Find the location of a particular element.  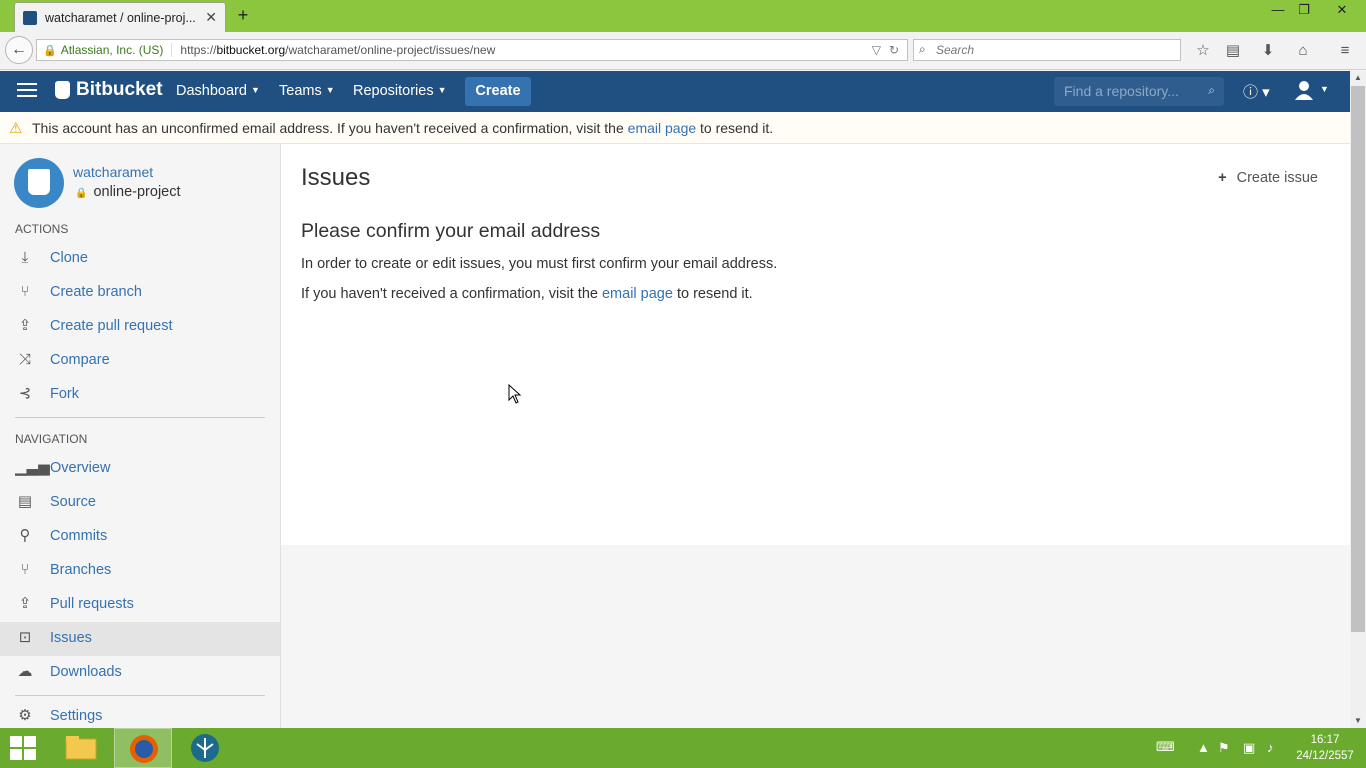

sidebar-item-downloads: ☁ Downloads is located at coordinates (140, 673).